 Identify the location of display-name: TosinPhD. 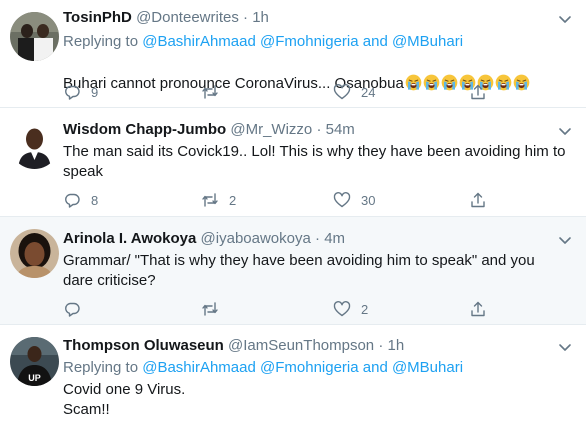
(97, 17).